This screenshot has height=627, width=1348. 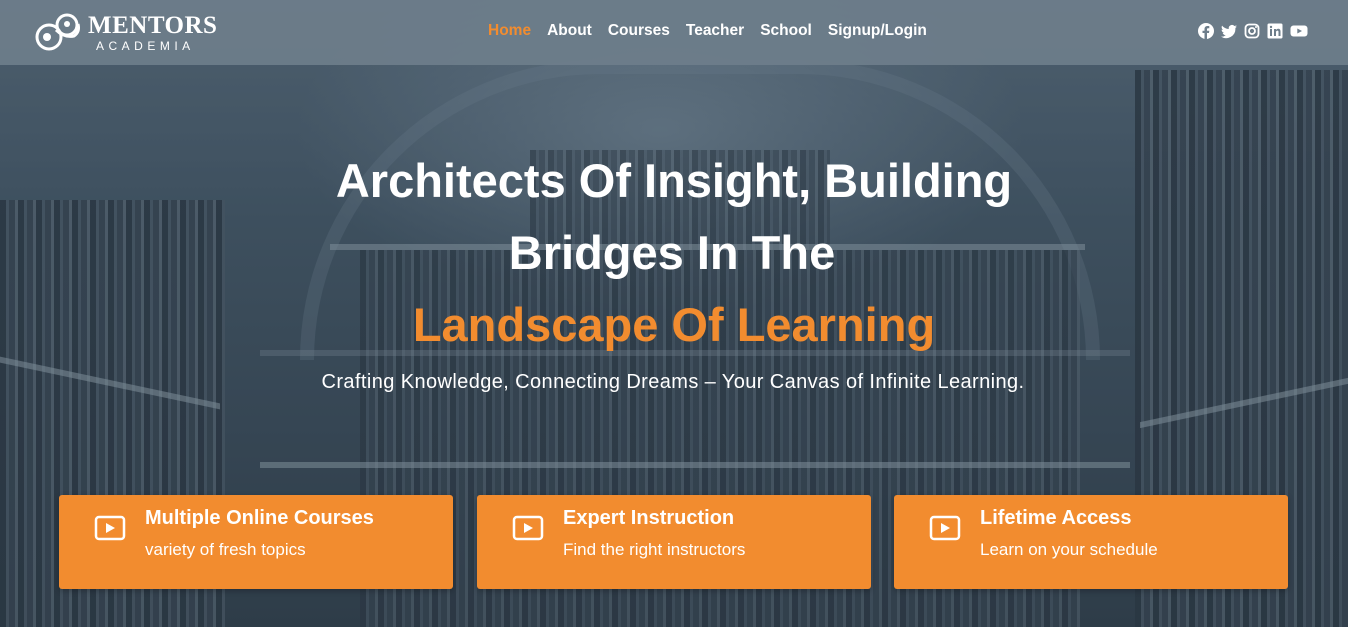 What do you see at coordinates (672, 252) in the screenshot?
I see `hero-title-line-2: Bridges In The` at bounding box center [672, 252].